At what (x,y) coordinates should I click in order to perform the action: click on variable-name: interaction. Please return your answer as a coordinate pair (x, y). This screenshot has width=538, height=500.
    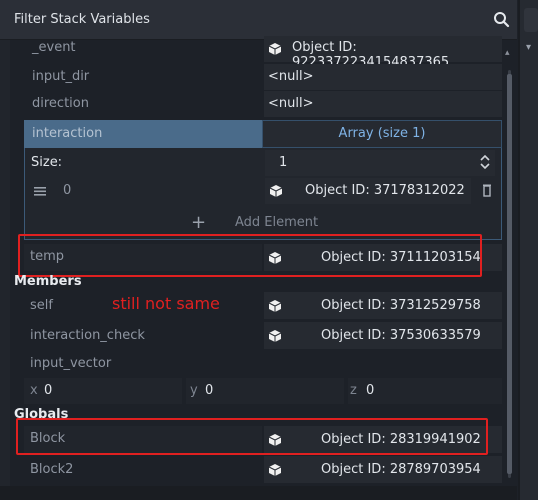
    Looking at the image, I should click on (143, 134).